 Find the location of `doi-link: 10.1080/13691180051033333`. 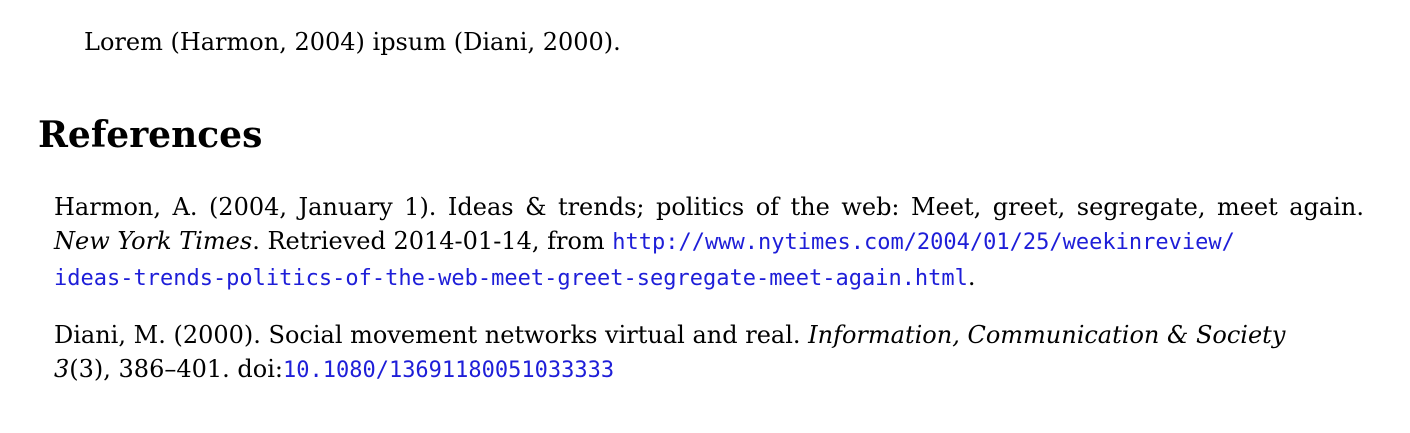

doi-link: 10.1080/13691180051033333 is located at coordinates (448, 370).